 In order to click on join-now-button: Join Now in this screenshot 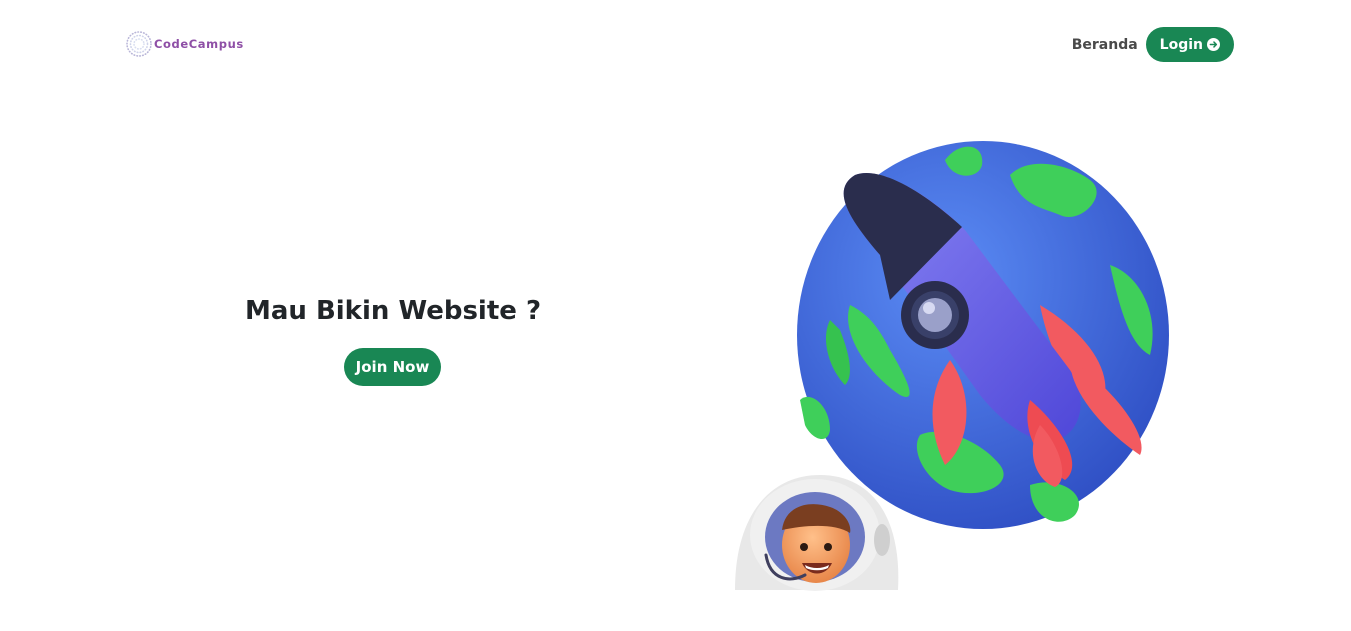, I will do `click(392, 367)`.